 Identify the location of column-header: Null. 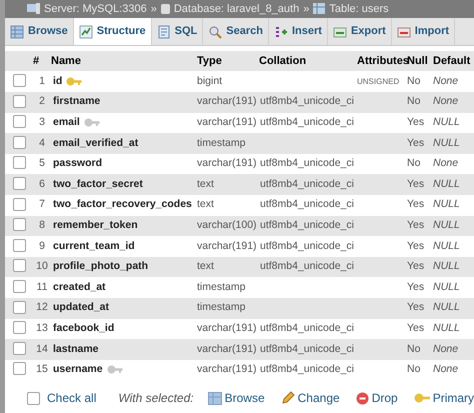
(420, 61).